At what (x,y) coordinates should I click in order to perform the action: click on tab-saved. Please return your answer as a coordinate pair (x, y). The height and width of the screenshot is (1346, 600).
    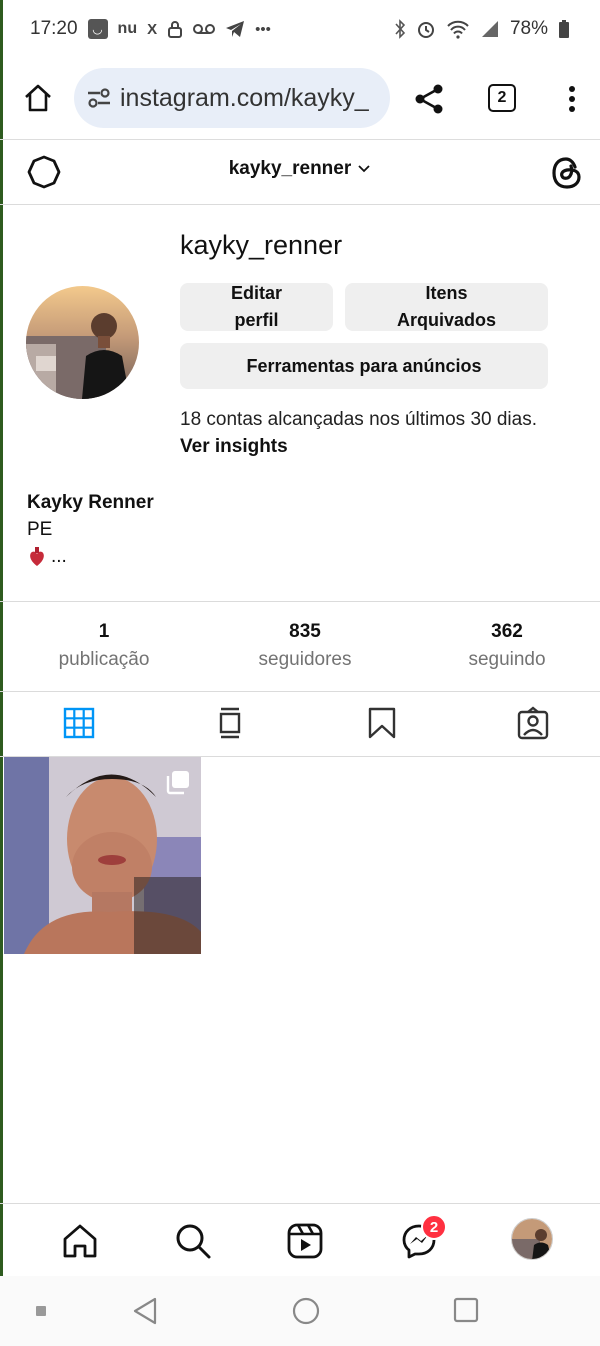
    Looking at the image, I should click on (382, 723).